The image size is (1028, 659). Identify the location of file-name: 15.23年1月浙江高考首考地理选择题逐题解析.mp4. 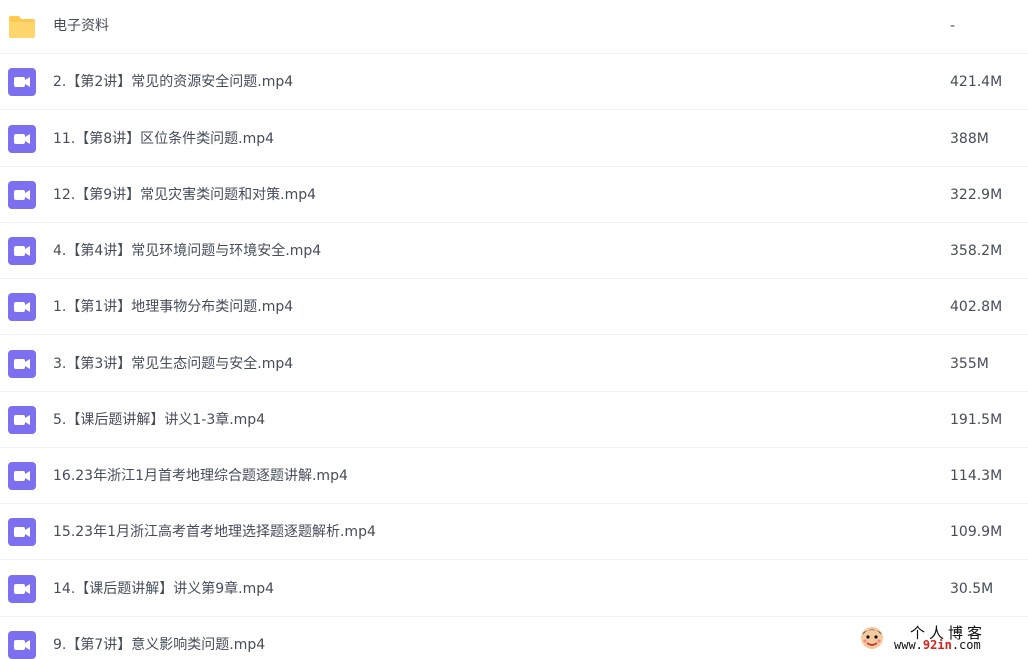
(214, 532).